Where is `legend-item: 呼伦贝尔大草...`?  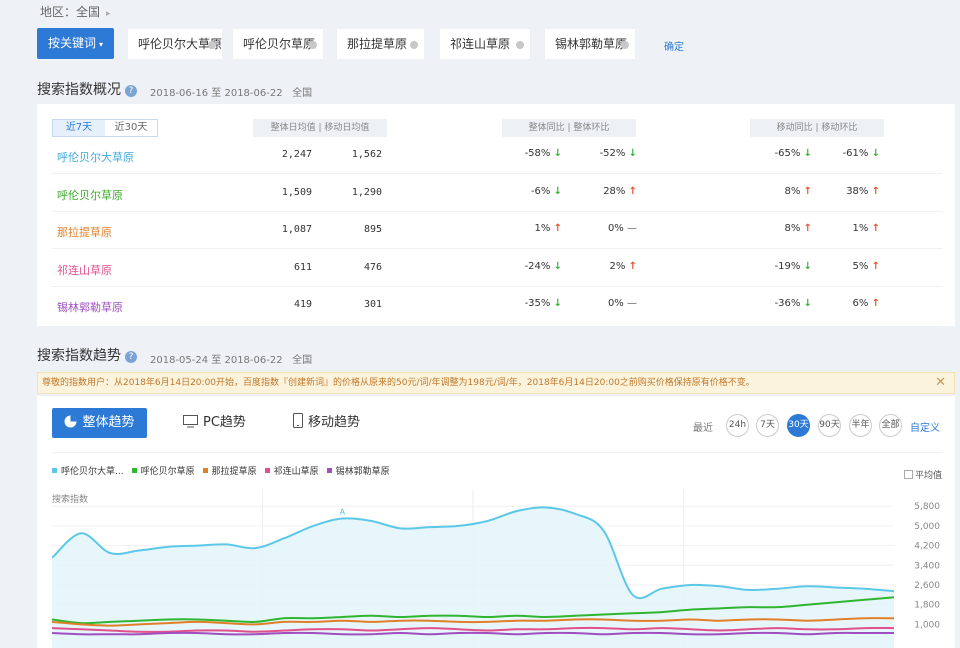 legend-item: 呼伦贝尔大草... is located at coordinates (88, 470).